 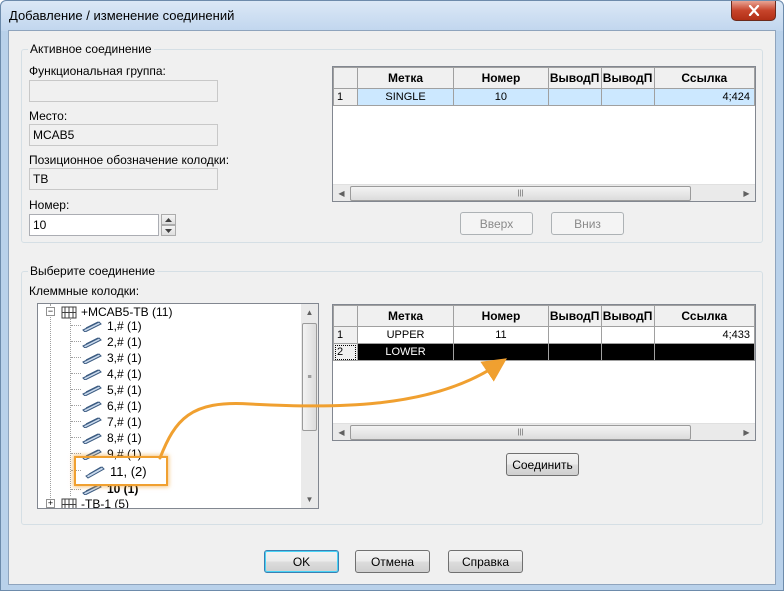 What do you see at coordinates (485, 561) in the screenshot?
I see `help-button: Справка` at bounding box center [485, 561].